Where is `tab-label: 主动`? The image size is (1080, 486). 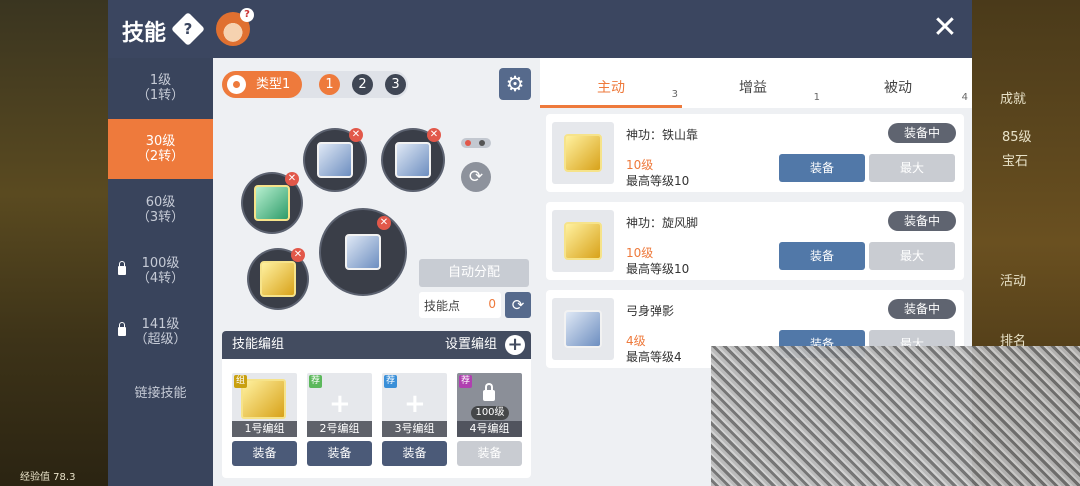
tab-label: 主动 is located at coordinates (611, 88).